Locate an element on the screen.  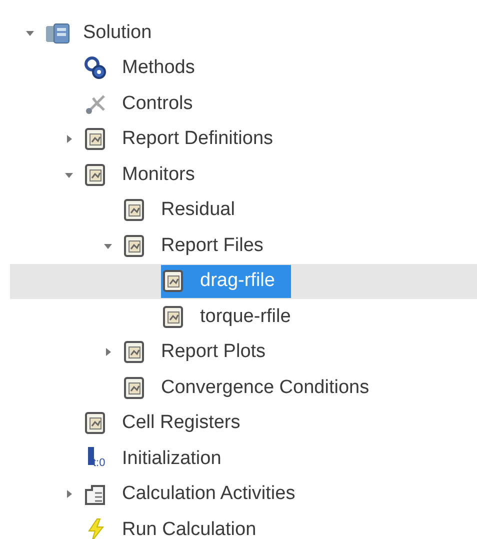
tree-item: Report Definitions is located at coordinates (186, 139).